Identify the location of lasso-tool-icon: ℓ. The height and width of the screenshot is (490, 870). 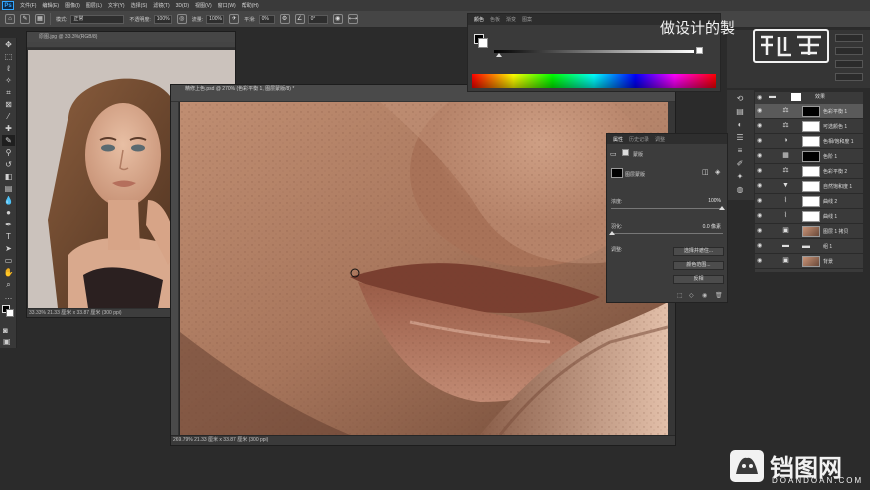
(8, 68).